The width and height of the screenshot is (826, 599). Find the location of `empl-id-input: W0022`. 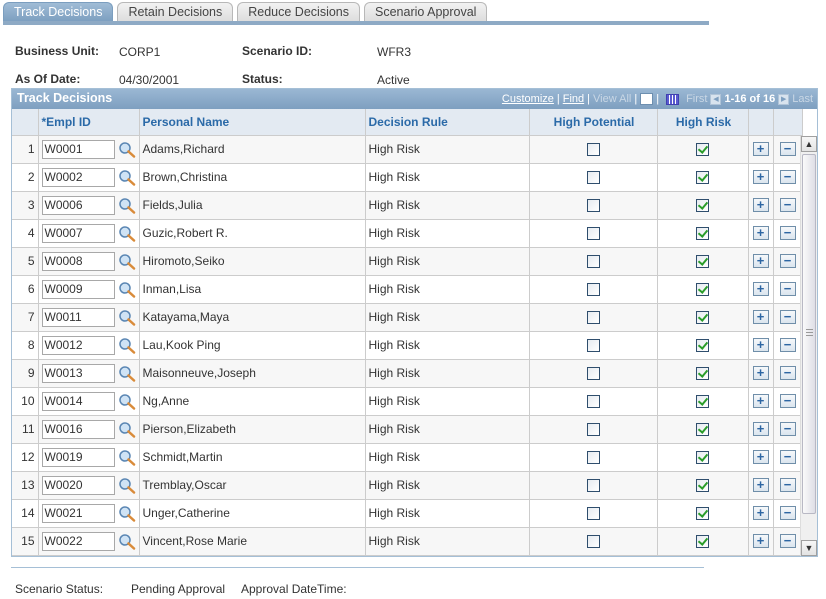

empl-id-input: W0022 is located at coordinates (78, 541).